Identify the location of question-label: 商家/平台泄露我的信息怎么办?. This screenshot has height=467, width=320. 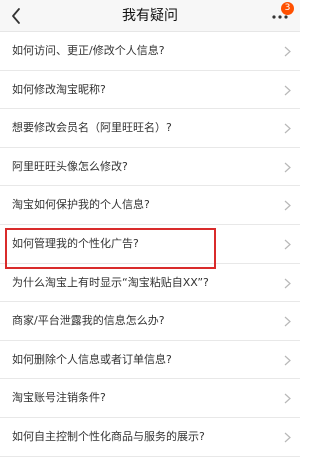
(88, 321).